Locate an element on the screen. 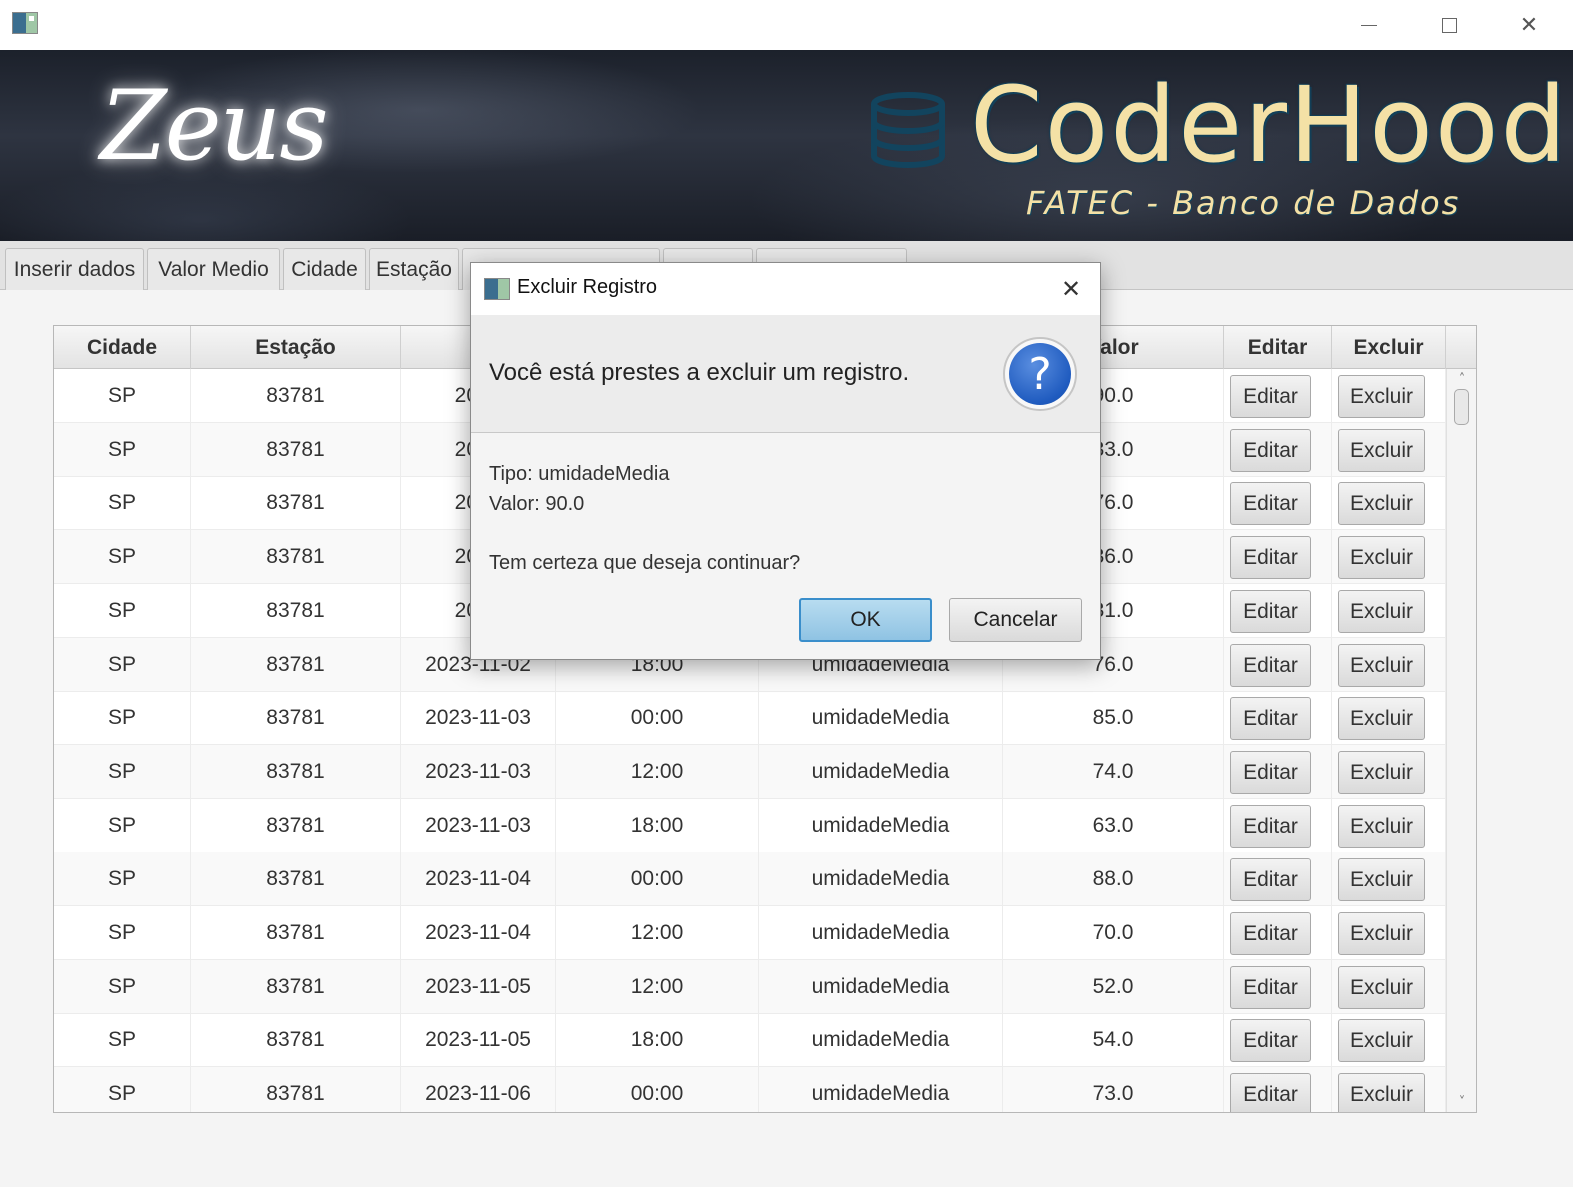 The width and height of the screenshot is (1573, 1187). window-titlebar: ✕ is located at coordinates (786, 25).